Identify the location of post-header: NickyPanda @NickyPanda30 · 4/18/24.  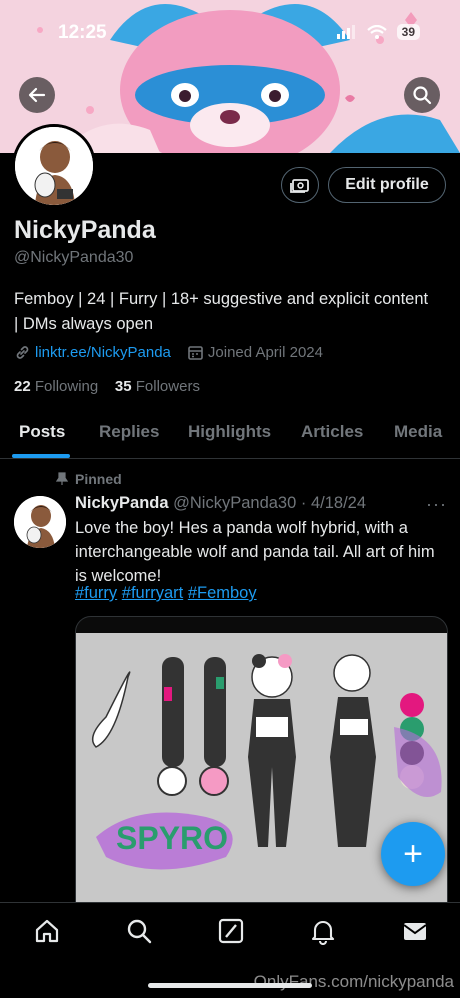
(220, 503).